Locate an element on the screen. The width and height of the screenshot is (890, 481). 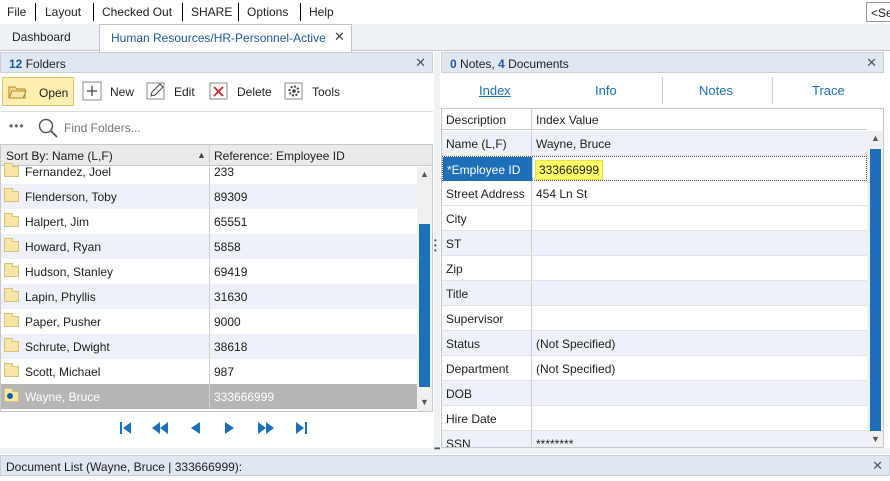
tab-notes: Notes is located at coordinates (716, 90).